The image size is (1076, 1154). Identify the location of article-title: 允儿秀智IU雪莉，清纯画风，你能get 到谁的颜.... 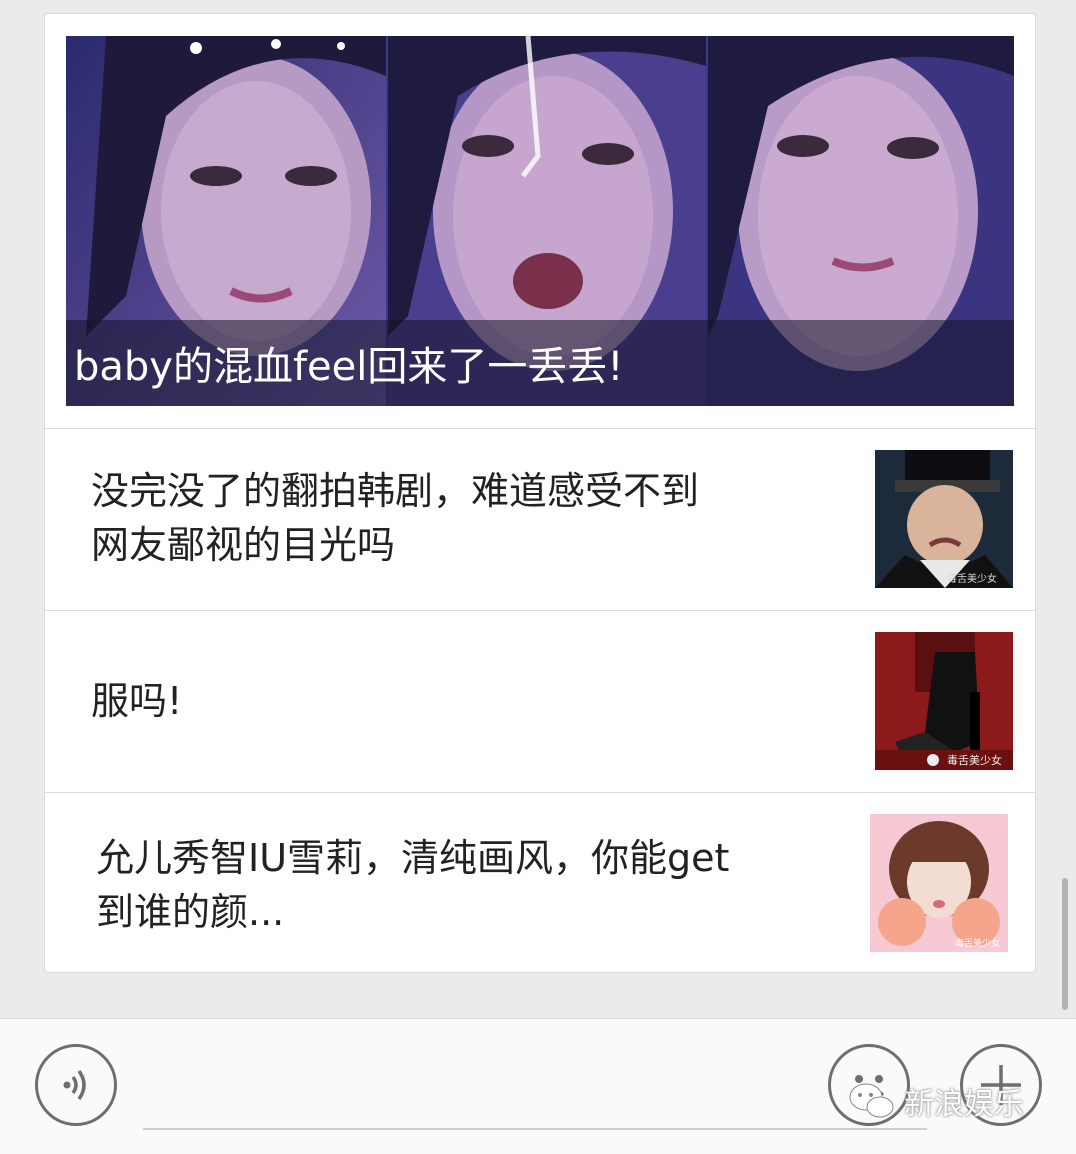
(412, 885).